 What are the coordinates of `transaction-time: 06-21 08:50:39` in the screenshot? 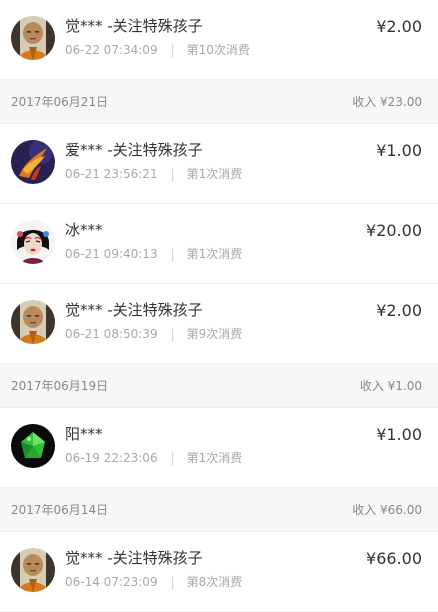 It's located at (111, 334).